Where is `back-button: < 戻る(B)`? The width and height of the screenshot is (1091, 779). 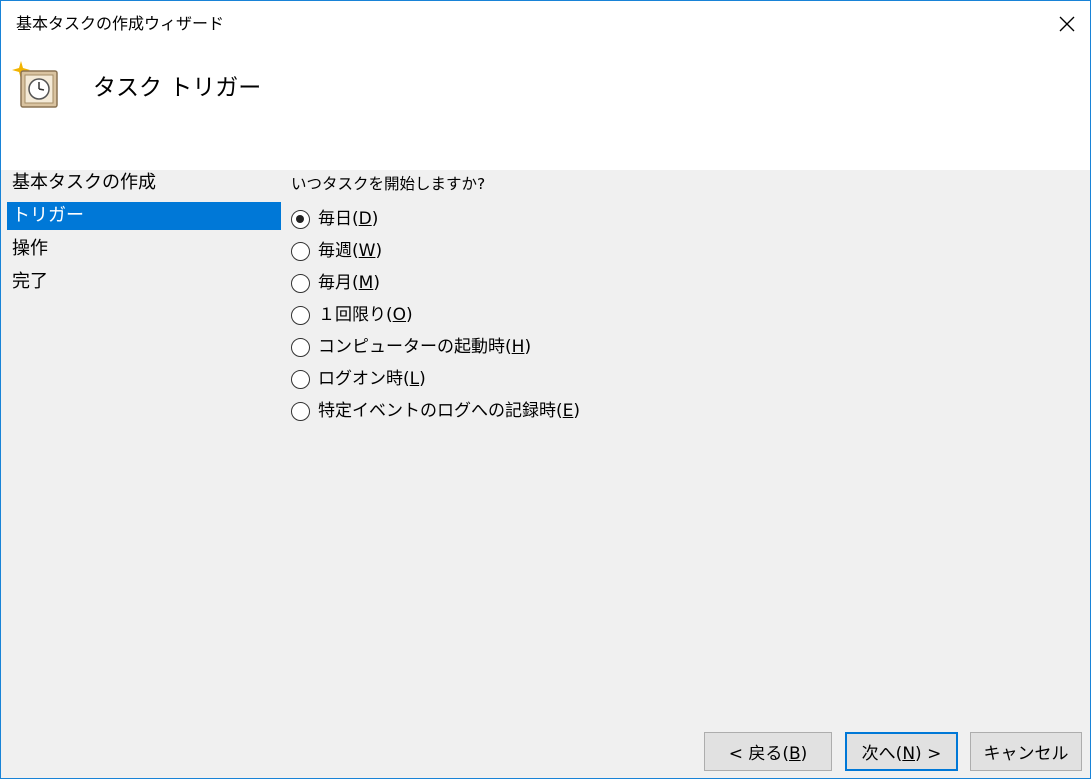 back-button: < 戻る(B) is located at coordinates (768, 751).